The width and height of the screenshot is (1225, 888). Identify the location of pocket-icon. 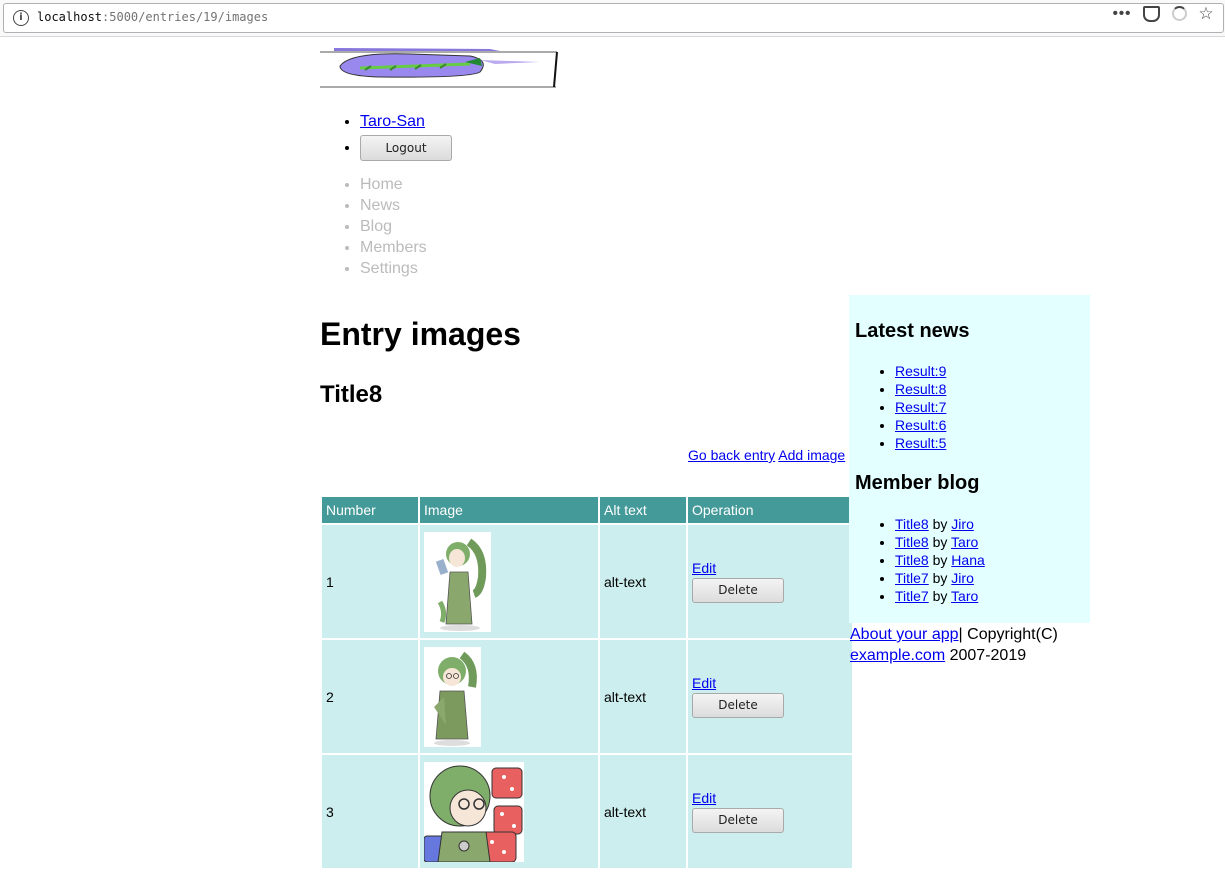
(1151, 14).